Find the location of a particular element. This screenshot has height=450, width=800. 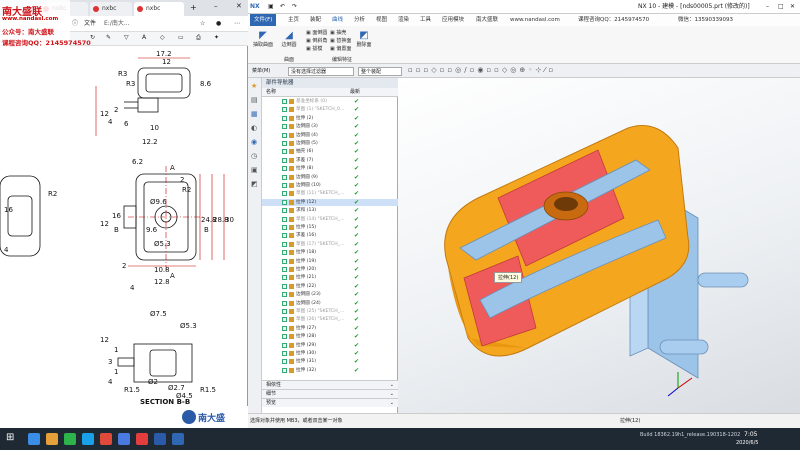

redo-icon: ↷ is located at coordinates (294, 7).